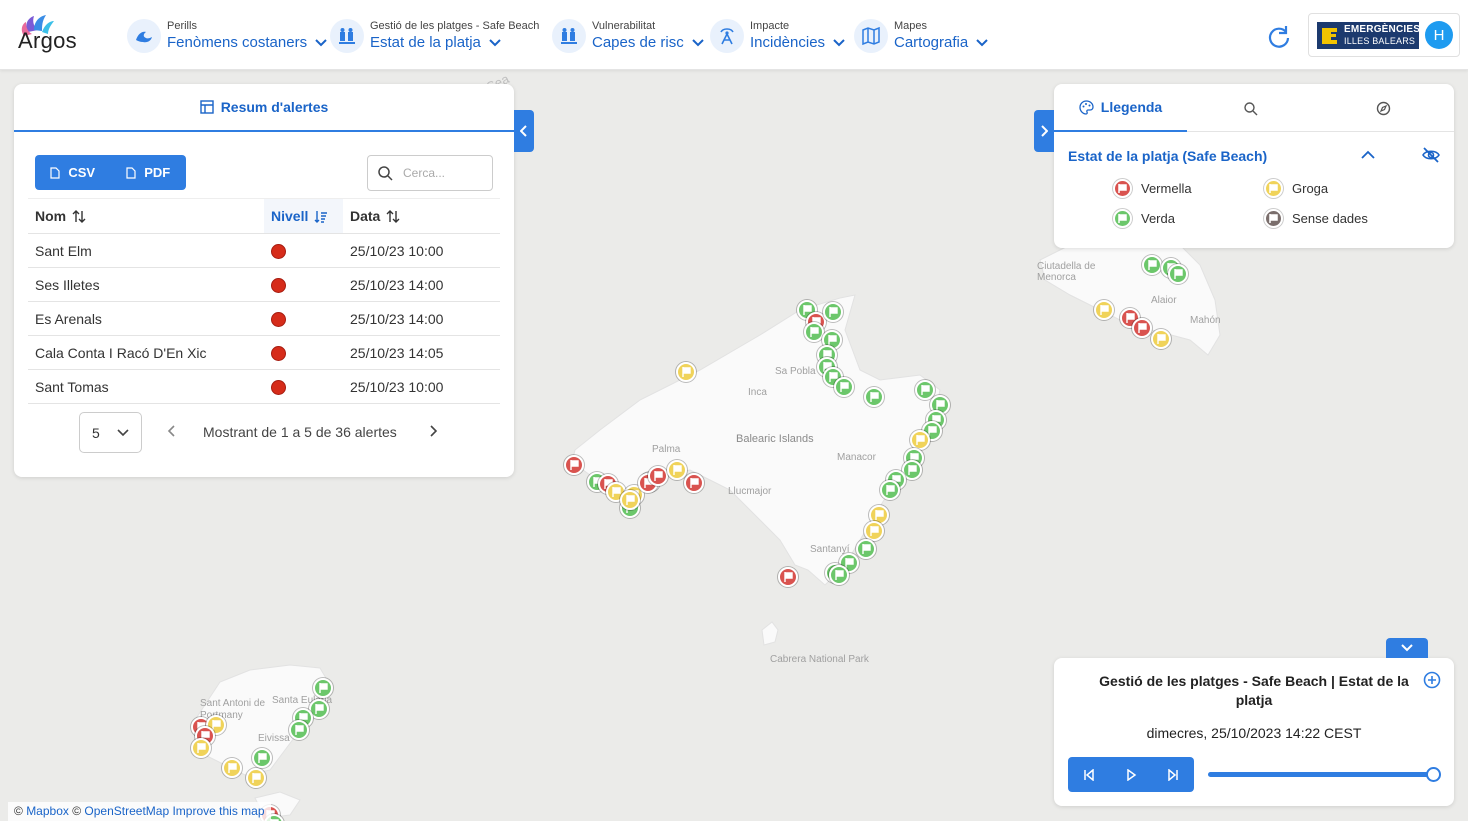 This screenshot has width=1468, height=821. I want to click on eye-off-icon, so click(1431, 155).